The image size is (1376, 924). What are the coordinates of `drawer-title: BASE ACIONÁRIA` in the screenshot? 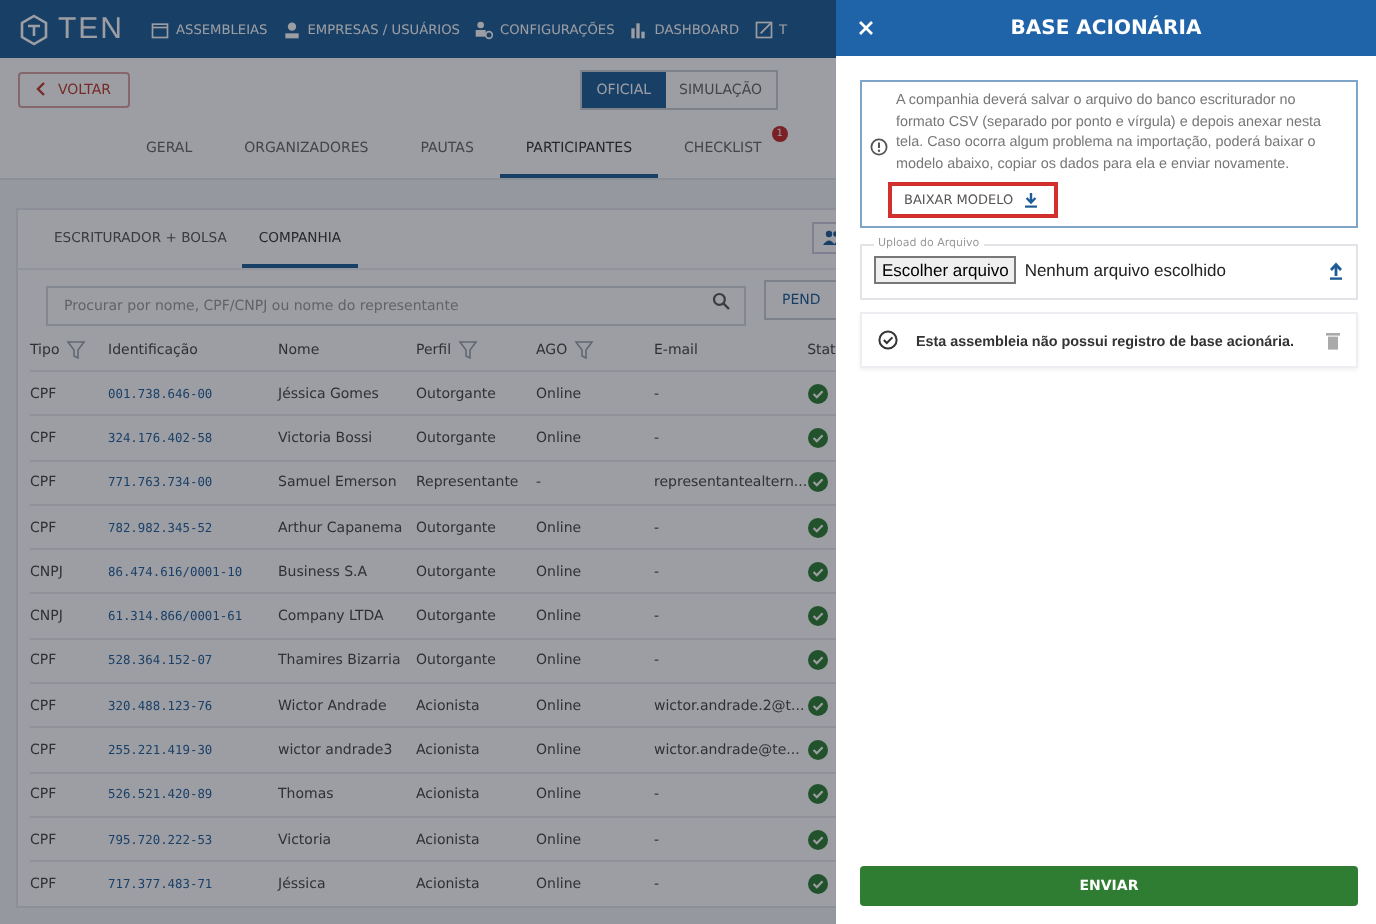 It's located at (1106, 28).